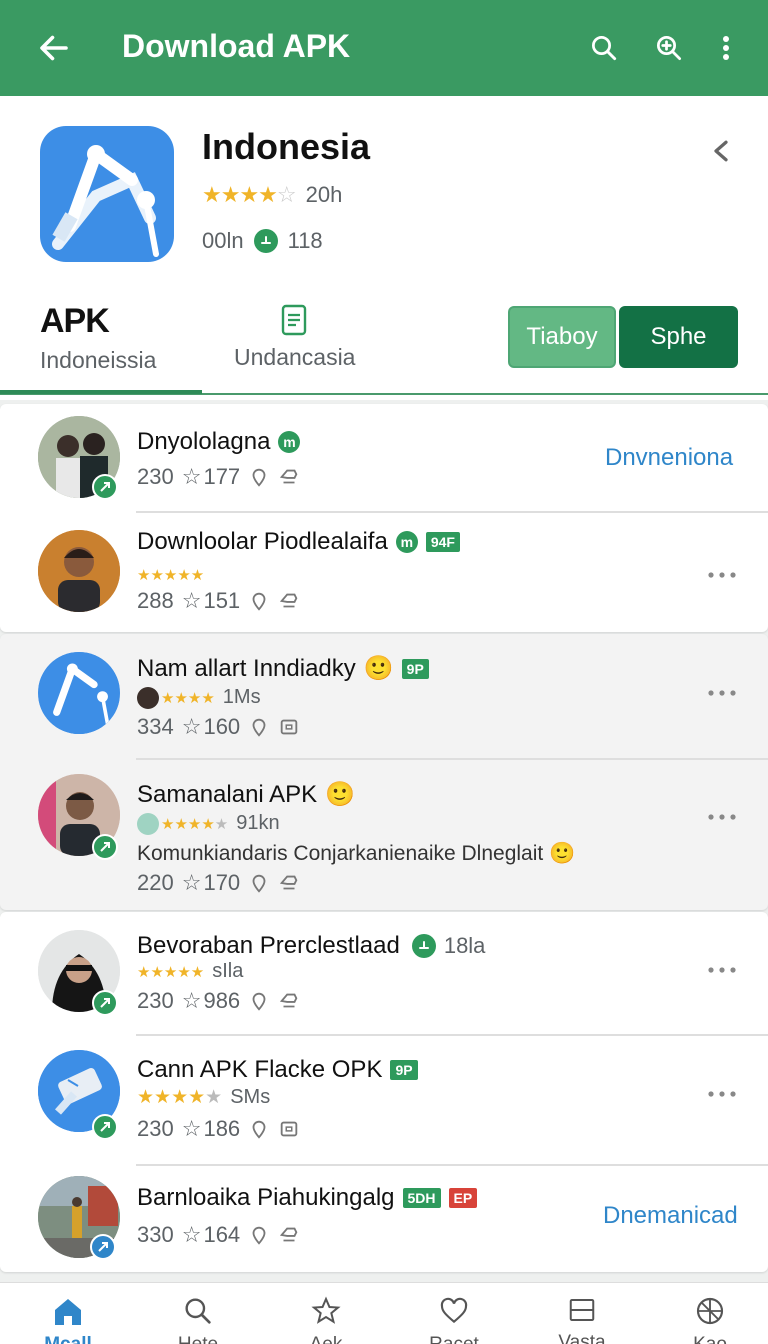  Describe the element at coordinates (669, 458) in the screenshot. I see `download-link: Dnvneniona` at that location.